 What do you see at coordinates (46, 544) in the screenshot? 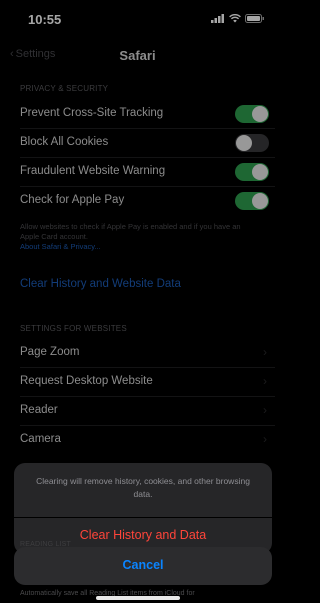
I see `section-header-reading-list: READING LIST` at bounding box center [46, 544].